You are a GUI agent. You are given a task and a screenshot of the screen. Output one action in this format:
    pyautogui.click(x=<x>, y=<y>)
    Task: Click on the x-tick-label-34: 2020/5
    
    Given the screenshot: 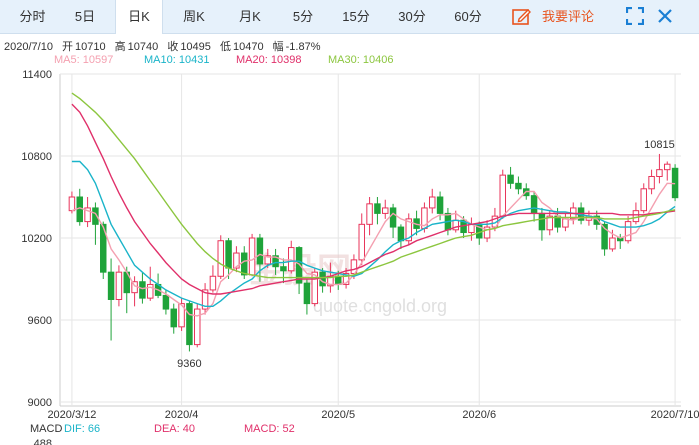 What is the action you would take?
    pyautogui.click(x=338, y=415)
    